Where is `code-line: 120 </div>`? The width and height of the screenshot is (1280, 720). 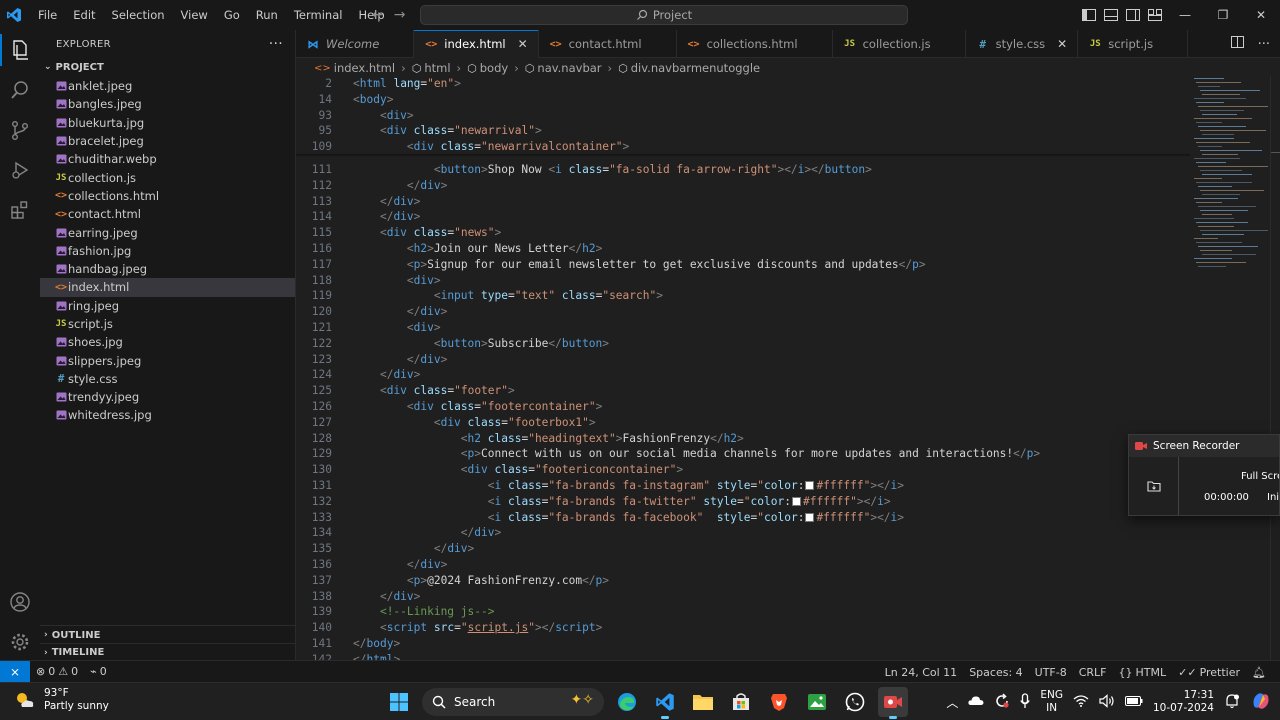
code-line: 120 </div> is located at coordinates (743, 312).